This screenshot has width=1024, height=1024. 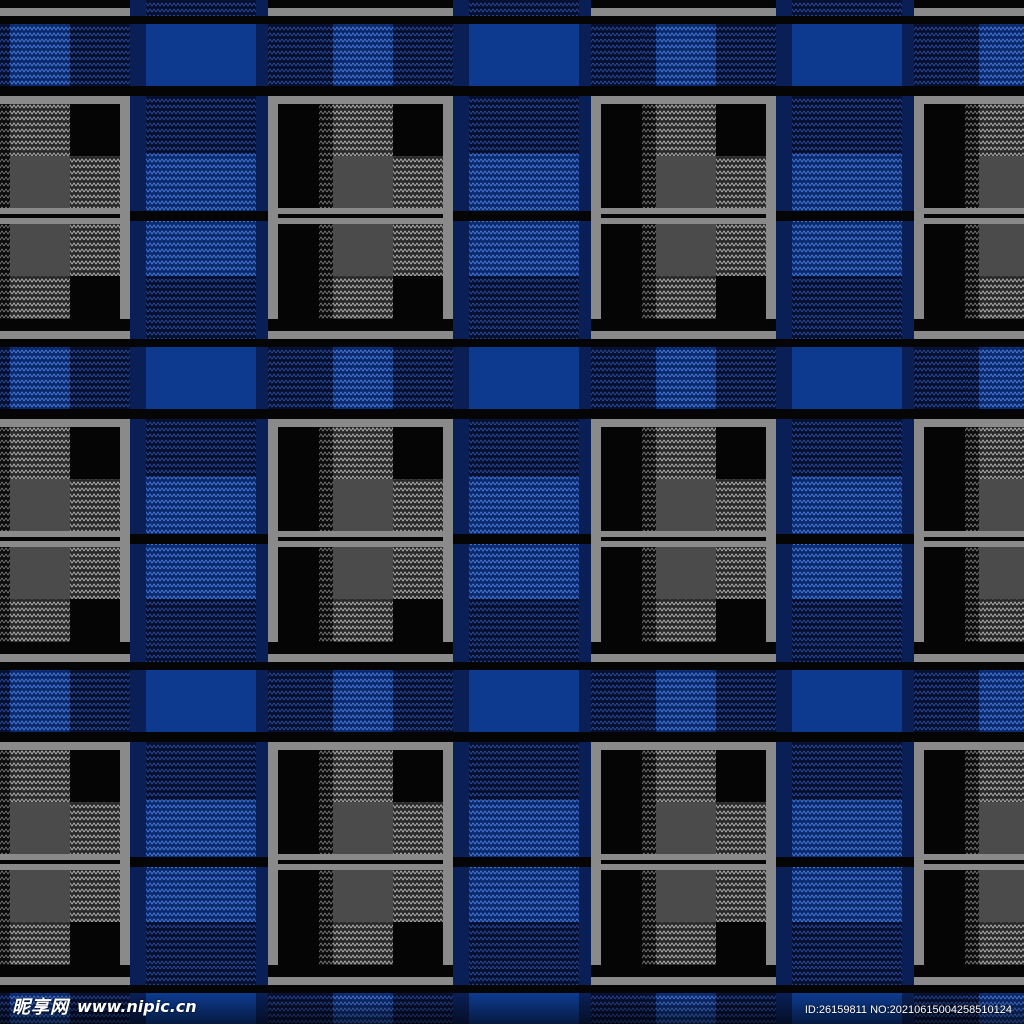 I want to click on watermark-logo-text: 昵享网, so click(x=40, y=1007).